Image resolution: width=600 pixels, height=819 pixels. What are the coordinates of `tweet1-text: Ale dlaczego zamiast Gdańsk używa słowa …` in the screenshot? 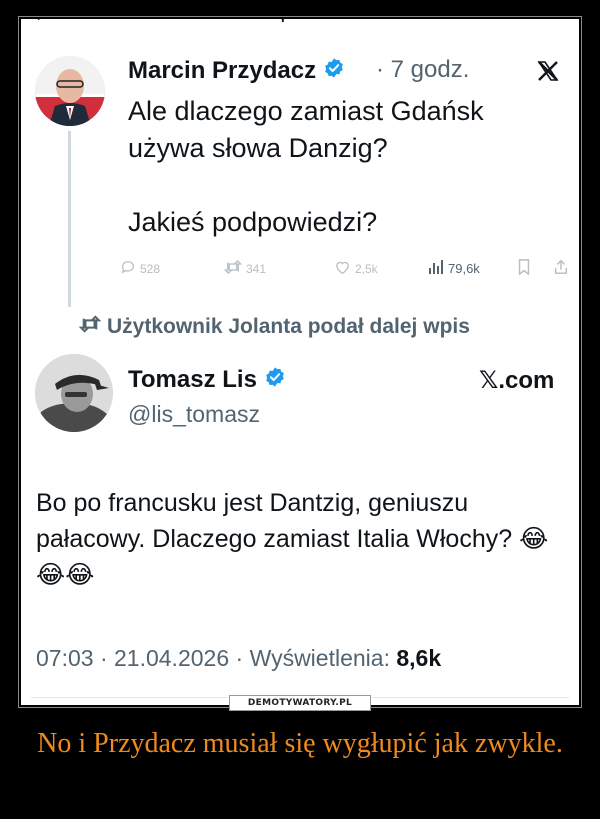 It's located at (306, 166).